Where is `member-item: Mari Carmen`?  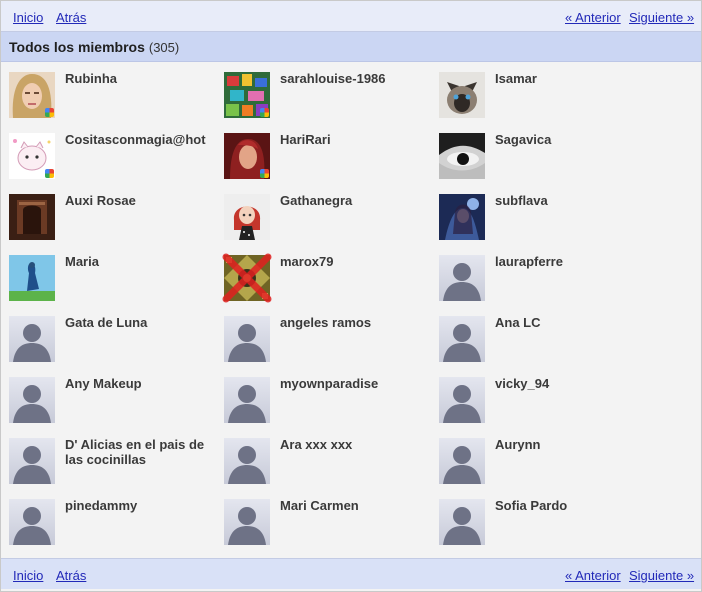 member-item: Mari Carmen is located at coordinates (329, 514).